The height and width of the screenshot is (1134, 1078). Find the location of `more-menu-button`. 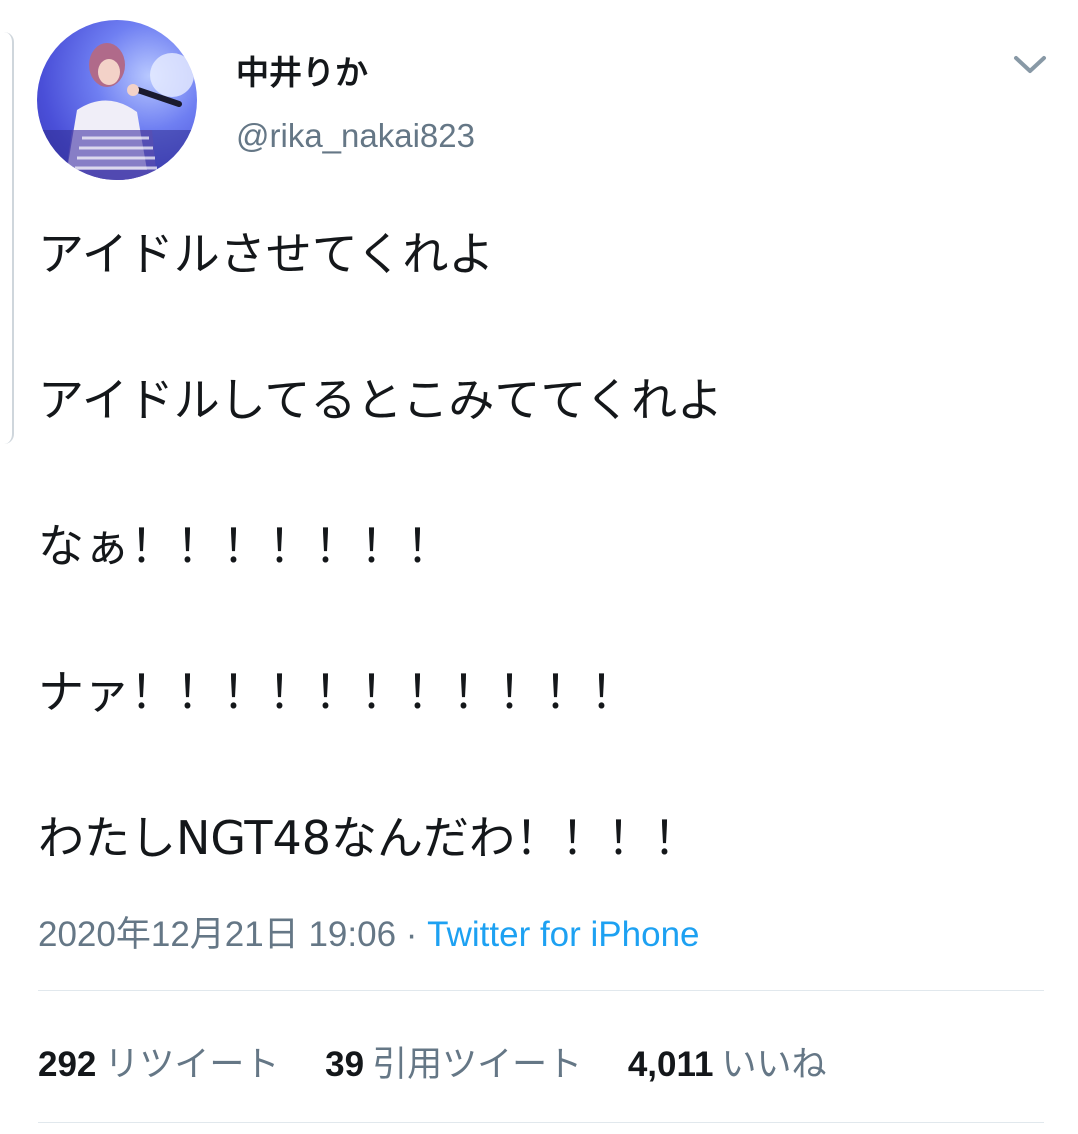

more-menu-button is located at coordinates (1030, 64).